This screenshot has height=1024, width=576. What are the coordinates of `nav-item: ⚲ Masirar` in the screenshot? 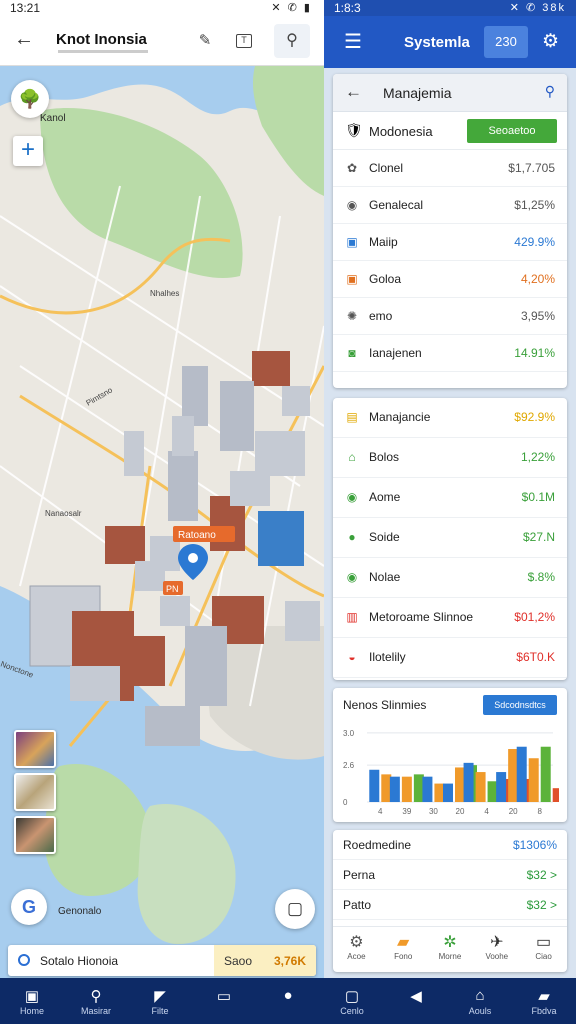 It's located at (96, 1001).